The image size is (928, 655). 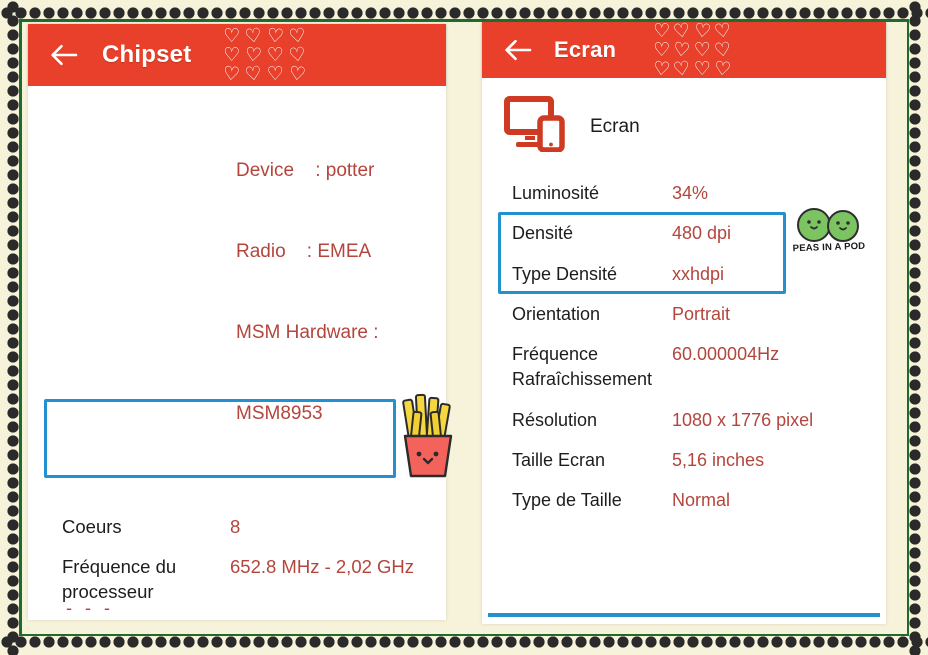 I want to click on row-value: 480 dpi, so click(x=702, y=233).